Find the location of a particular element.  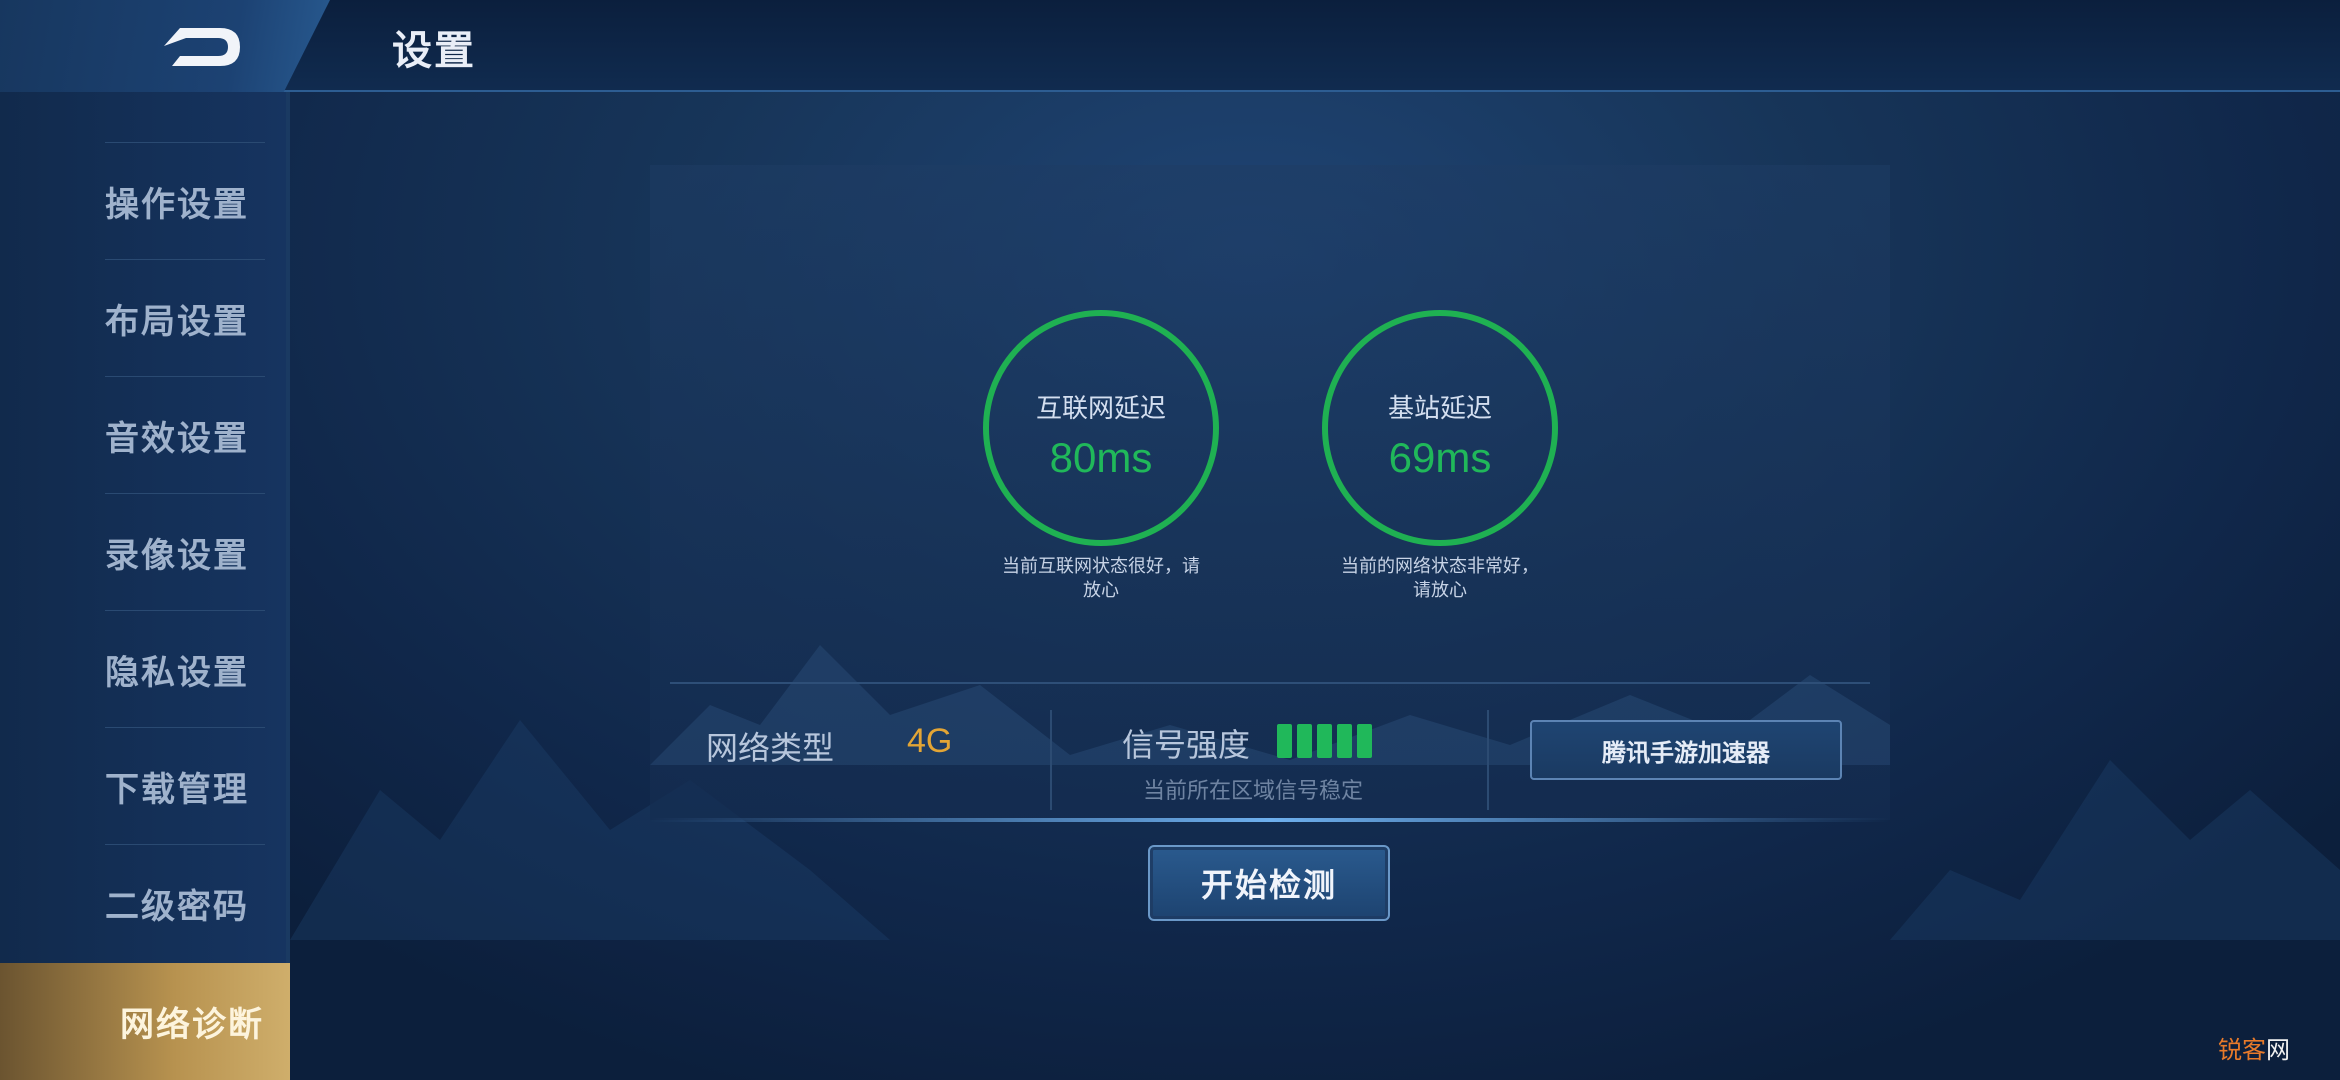

internet-latency-note-line1: 当前互联网状态很好，请 is located at coordinates (1101, 566).